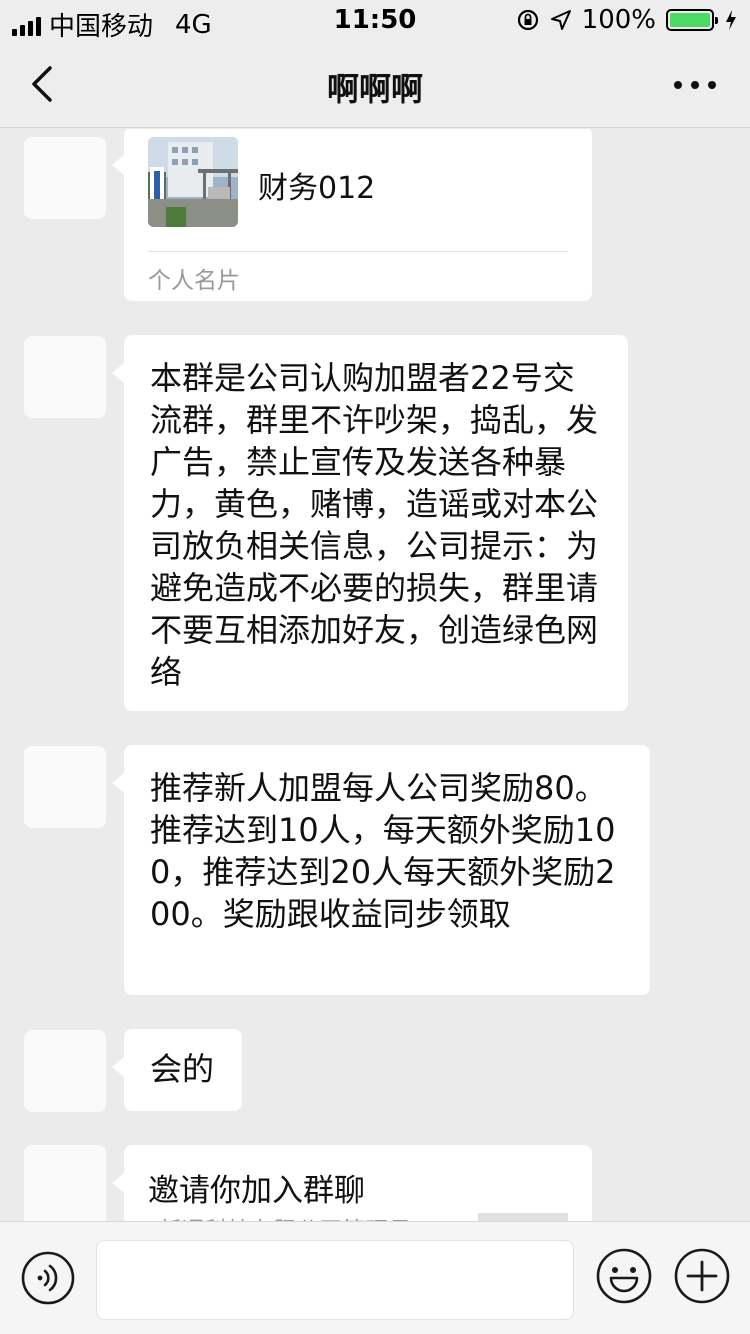 The image size is (750, 1334). I want to click on battery-percent: 100%, so click(618, 20).